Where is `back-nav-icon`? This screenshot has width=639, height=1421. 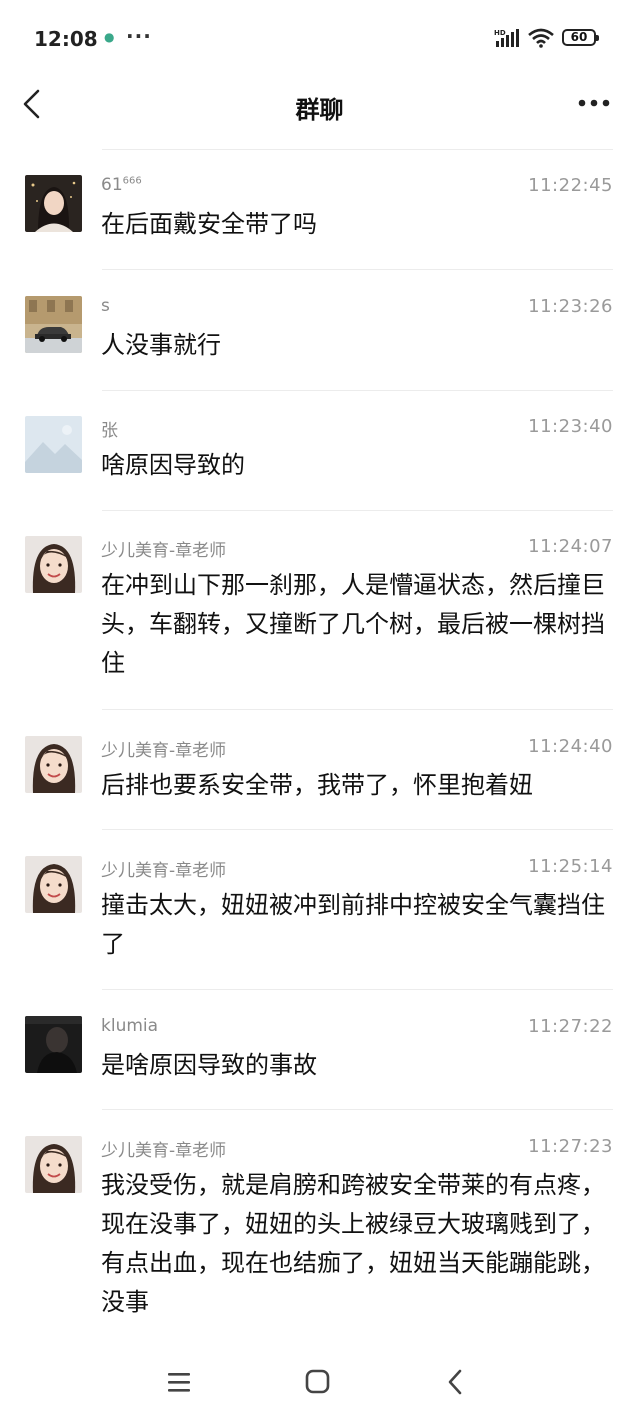 back-nav-icon is located at coordinates (455, 1382).